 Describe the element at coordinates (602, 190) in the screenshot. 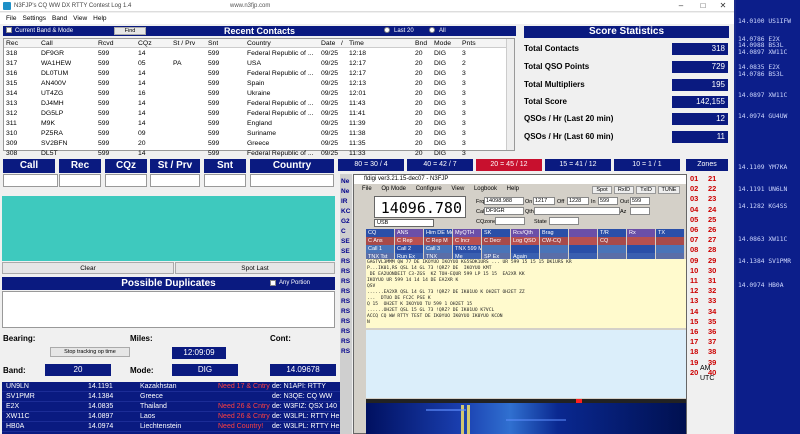

I see `spot-button: Spot` at that location.